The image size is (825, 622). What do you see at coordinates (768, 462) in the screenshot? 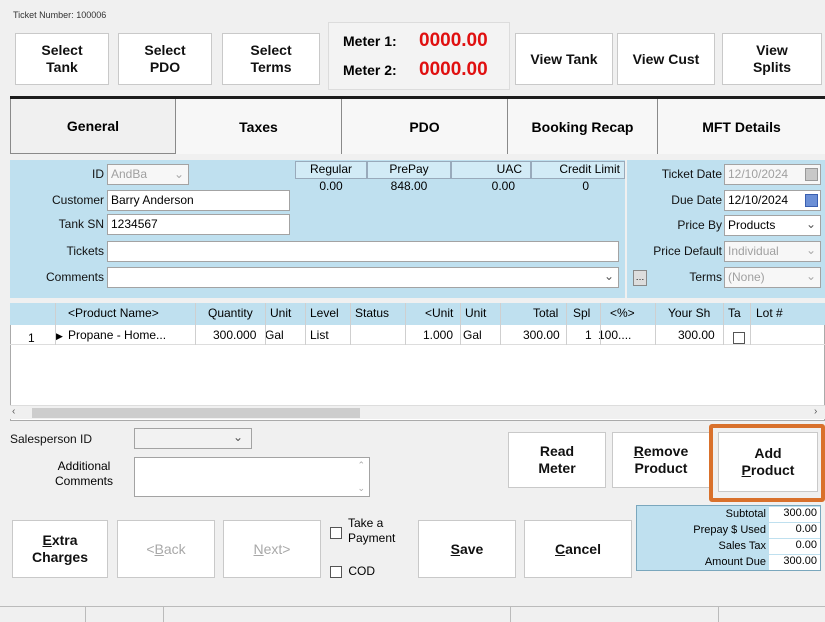
I see `add-product-button: Add Product` at bounding box center [768, 462].